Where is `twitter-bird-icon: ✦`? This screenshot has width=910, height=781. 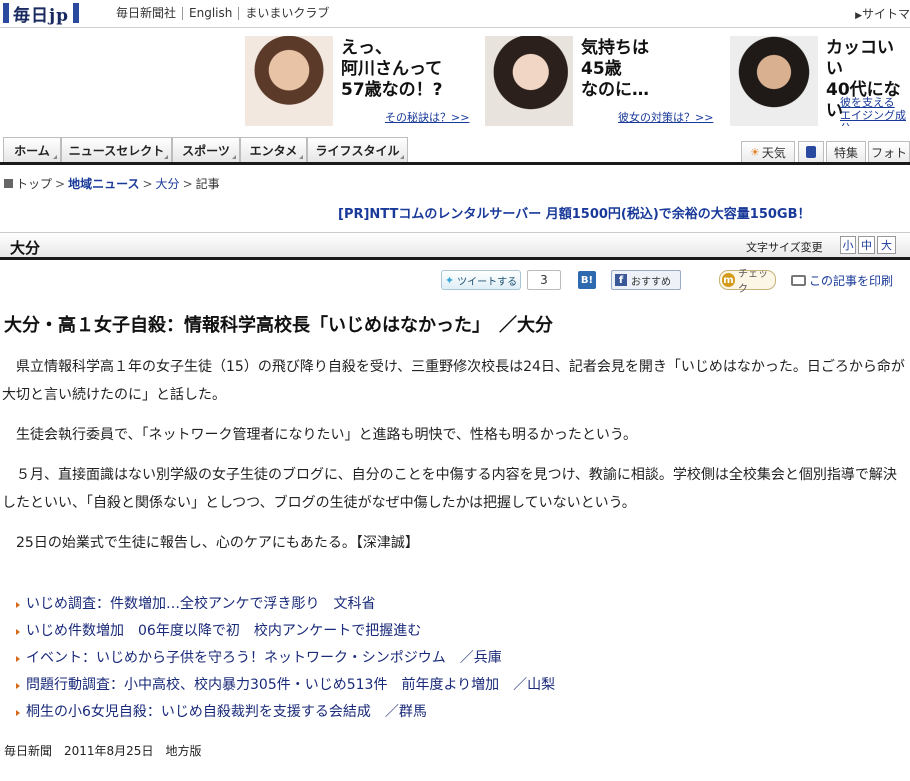 twitter-bird-icon: ✦ is located at coordinates (449, 280).